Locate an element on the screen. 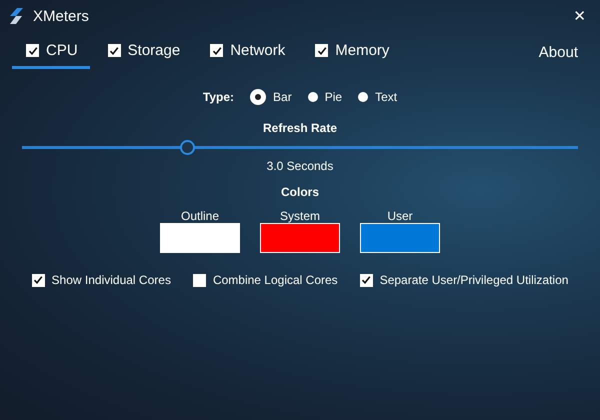  option-label: Combine Logical Cores is located at coordinates (275, 280).